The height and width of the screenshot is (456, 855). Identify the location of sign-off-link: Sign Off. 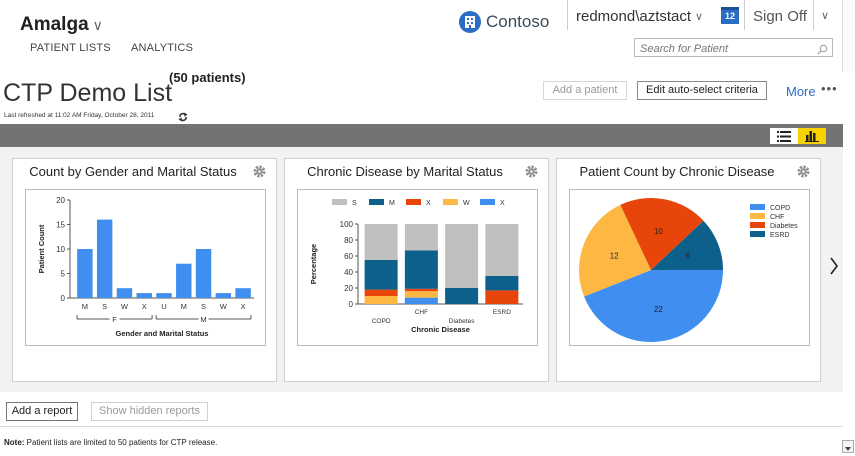
(780, 16).